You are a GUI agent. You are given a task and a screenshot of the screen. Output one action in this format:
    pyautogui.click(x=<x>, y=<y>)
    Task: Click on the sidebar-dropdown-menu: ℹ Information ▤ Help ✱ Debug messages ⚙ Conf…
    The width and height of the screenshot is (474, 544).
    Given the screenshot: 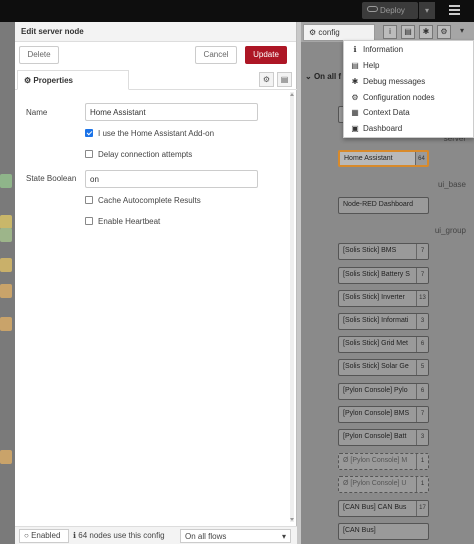 What is the action you would take?
    pyautogui.click(x=408, y=89)
    